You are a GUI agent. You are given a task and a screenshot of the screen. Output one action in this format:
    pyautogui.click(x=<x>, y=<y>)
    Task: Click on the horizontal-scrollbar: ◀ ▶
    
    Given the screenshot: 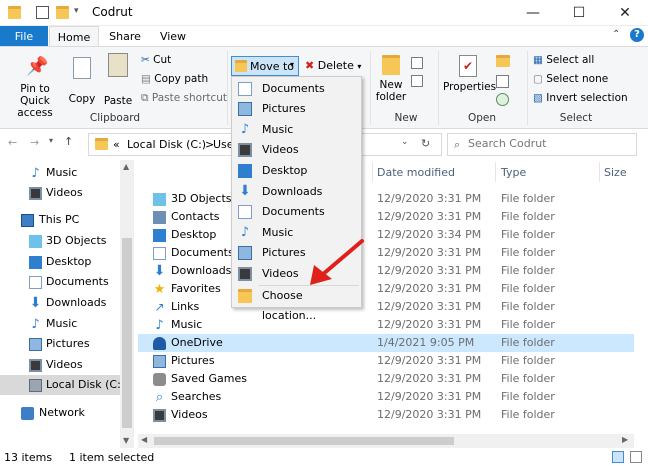 What is the action you would take?
    pyautogui.click(x=386, y=441)
    